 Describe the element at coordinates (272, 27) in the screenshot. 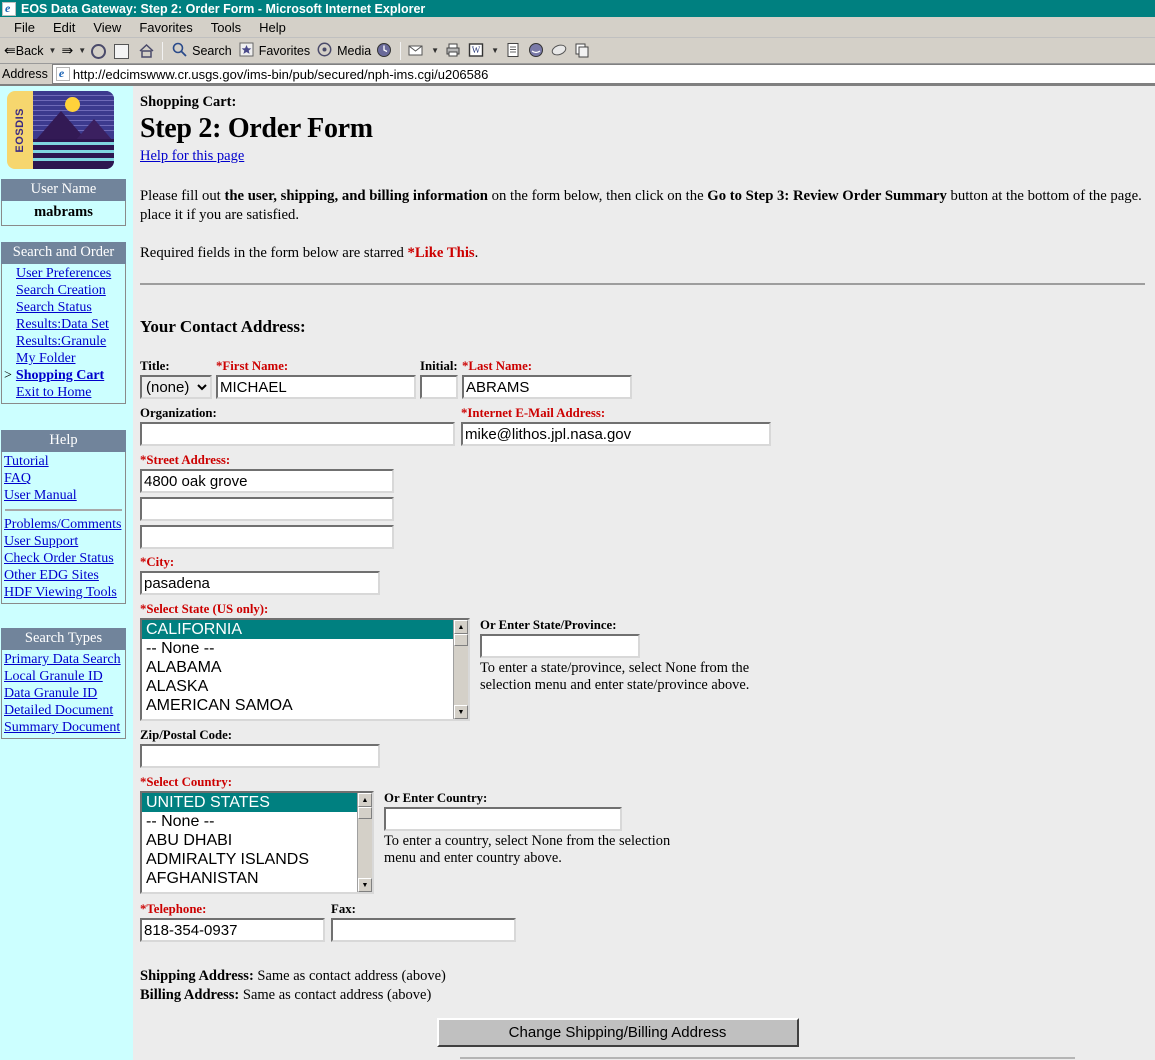

I see `menu-item-help: Help` at that location.